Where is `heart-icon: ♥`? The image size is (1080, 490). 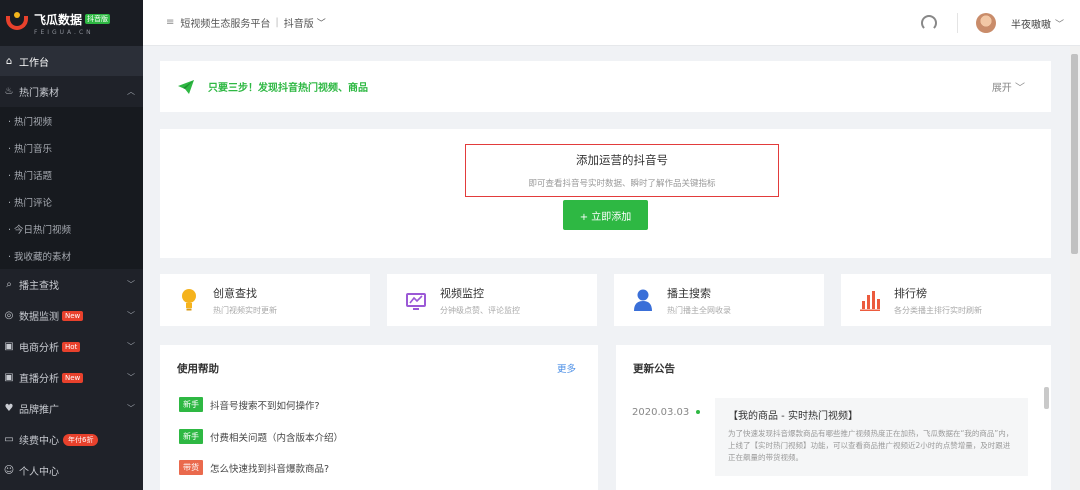
heart-icon: ♥ is located at coordinates (9, 408).